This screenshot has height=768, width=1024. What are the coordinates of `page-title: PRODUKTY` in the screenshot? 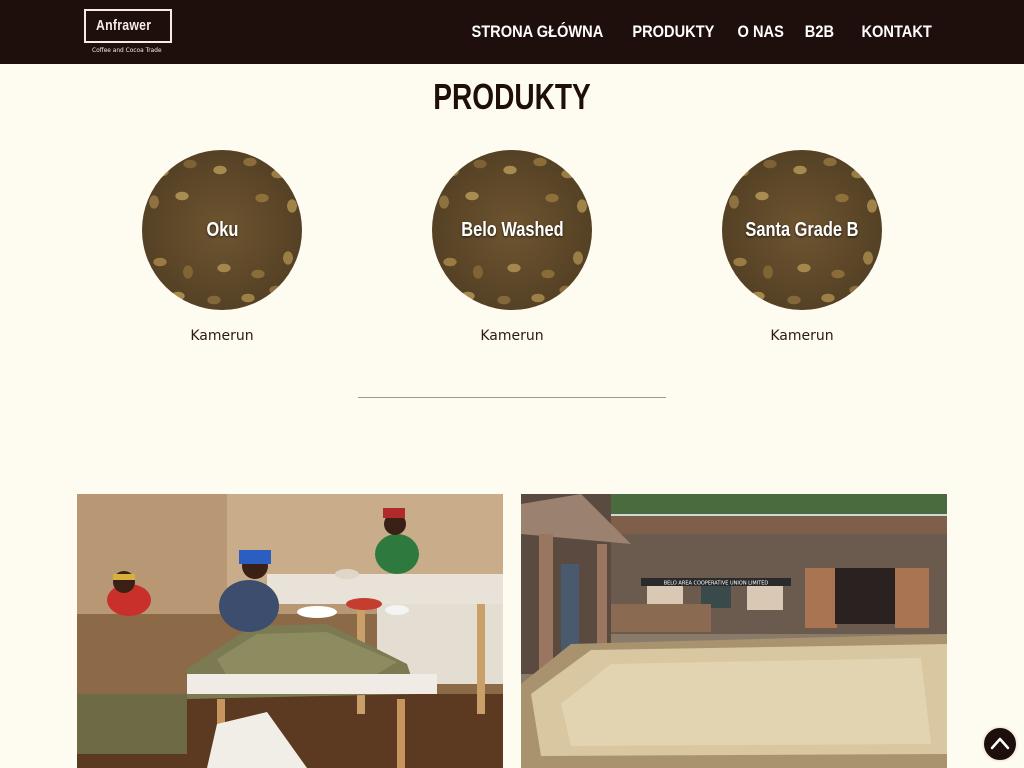 It's located at (512, 97).